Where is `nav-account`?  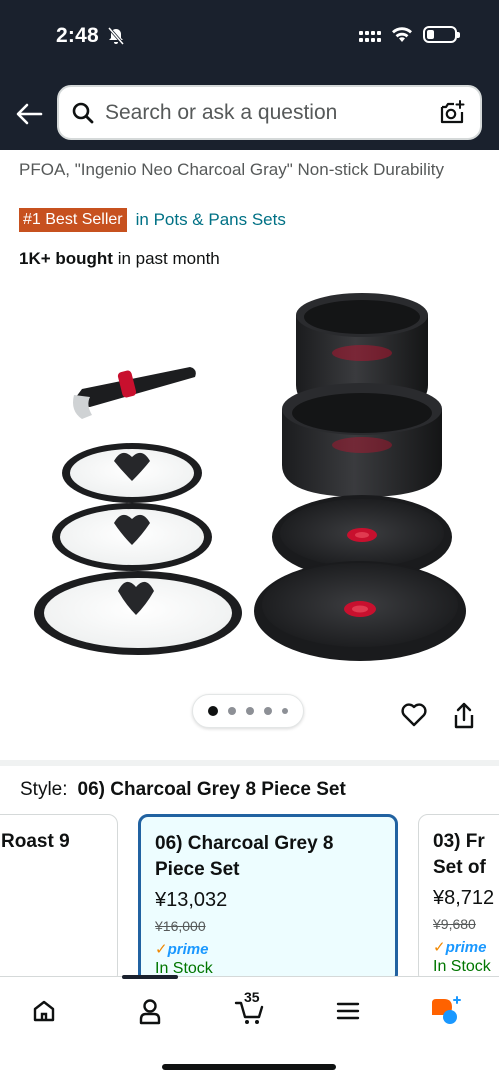
nav-account is located at coordinates (150, 1011).